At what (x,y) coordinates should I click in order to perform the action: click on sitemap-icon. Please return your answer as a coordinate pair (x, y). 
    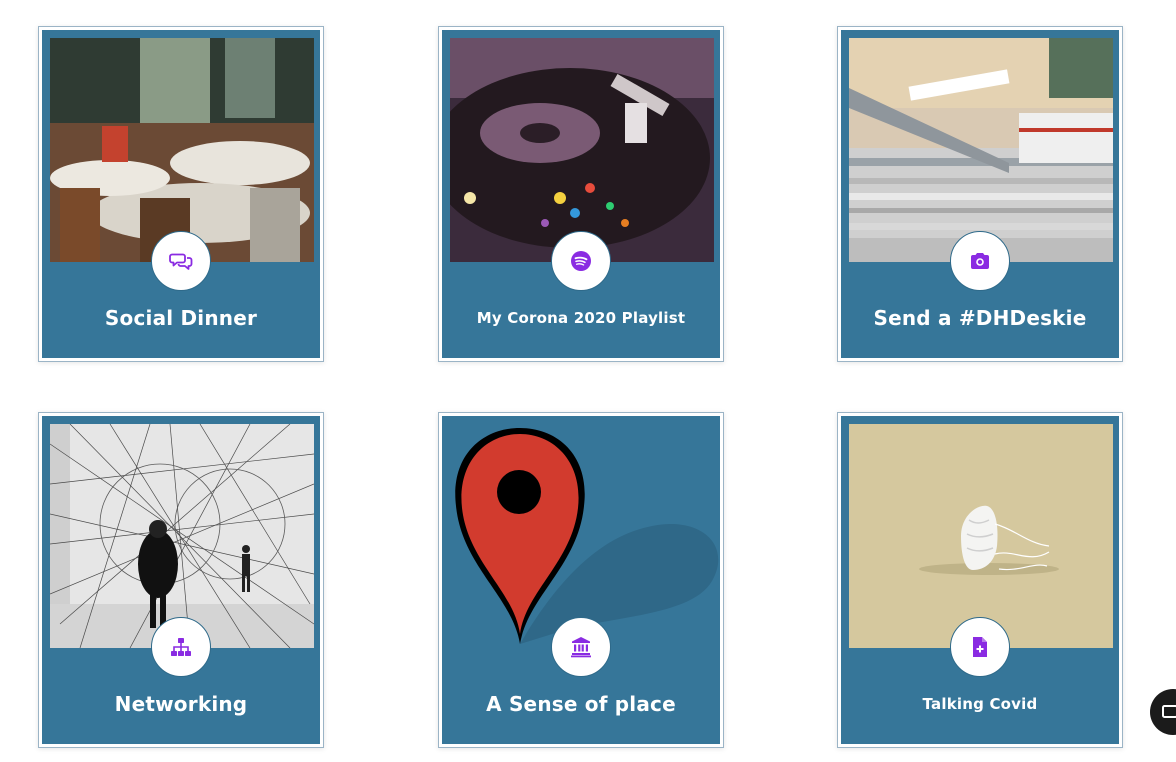
    Looking at the image, I should click on (181, 647).